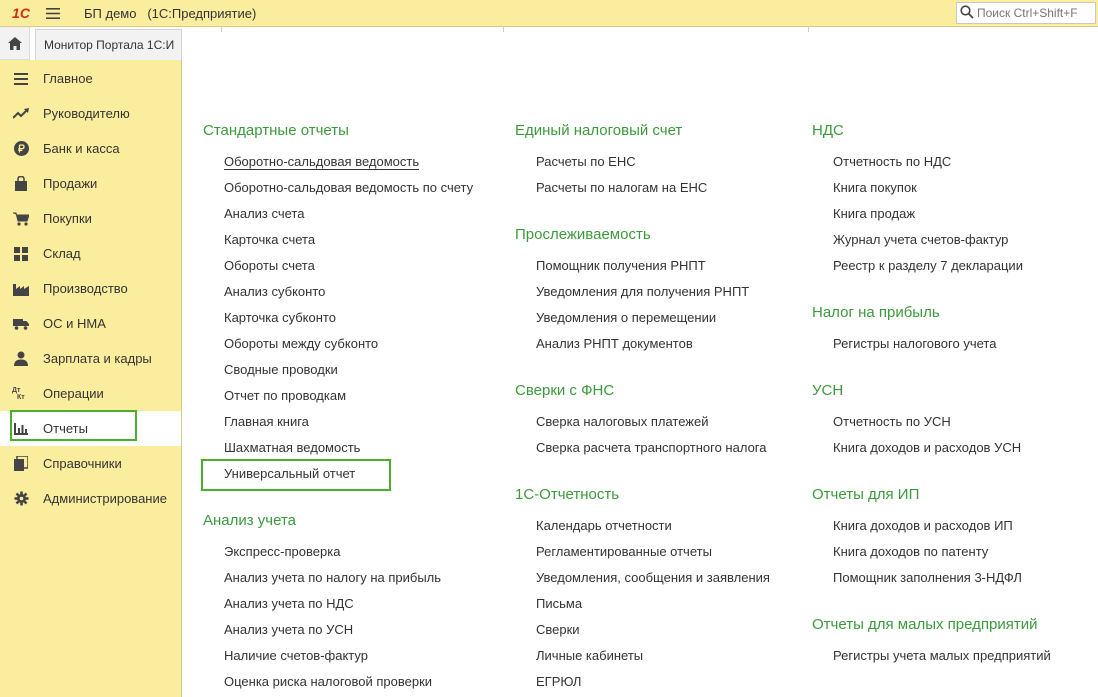  I want to click on link-section7-registry: Реестр к разделу 7 декларации, so click(928, 265).